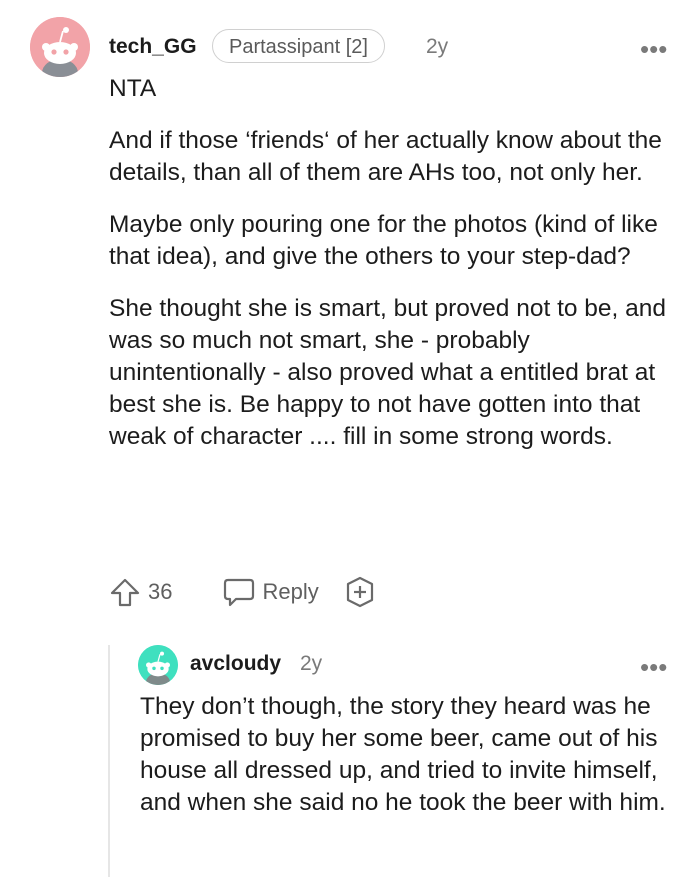 Image resolution: width=700 pixels, height=877 pixels. What do you see at coordinates (133, 88) in the screenshot?
I see `comment-paragraph: NTA` at bounding box center [133, 88].